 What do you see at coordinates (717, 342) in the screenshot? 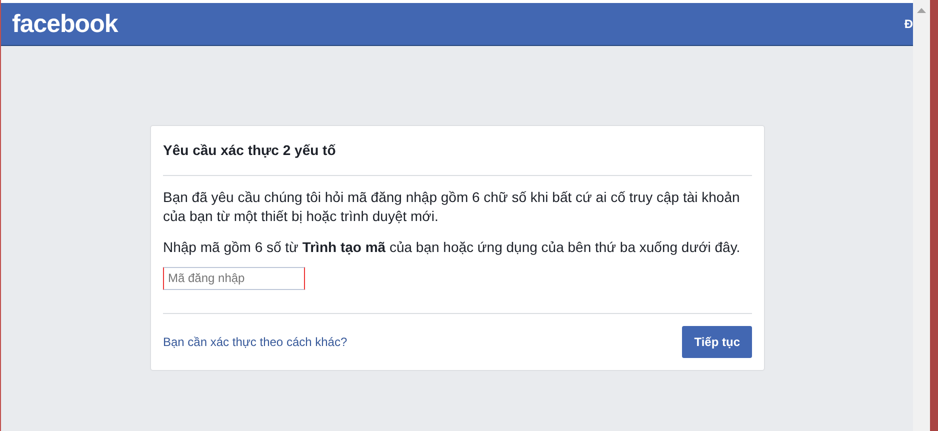
I see `continue-button: Tiếp tục` at bounding box center [717, 342].